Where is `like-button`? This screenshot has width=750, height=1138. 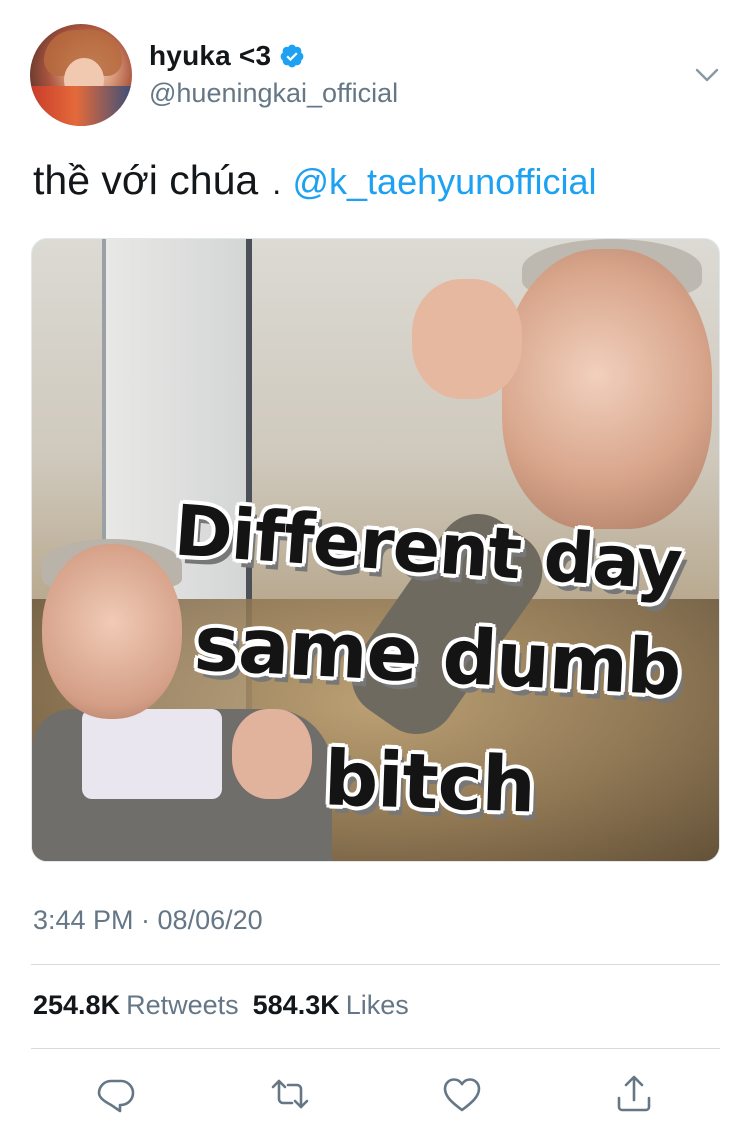
like-button is located at coordinates (462, 1094).